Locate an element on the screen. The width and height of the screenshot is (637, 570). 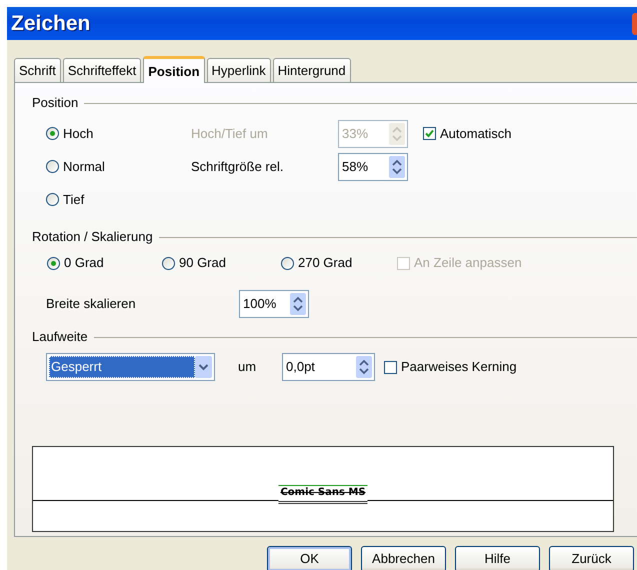
spin-box: 0,0pt is located at coordinates (328, 367).